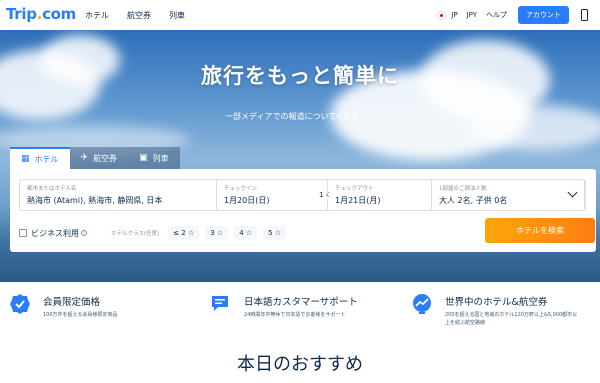 This screenshot has height=383, width=600. What do you see at coordinates (46, 159) in the screenshot?
I see `tab-hotels-label: ホテル` at bounding box center [46, 159].